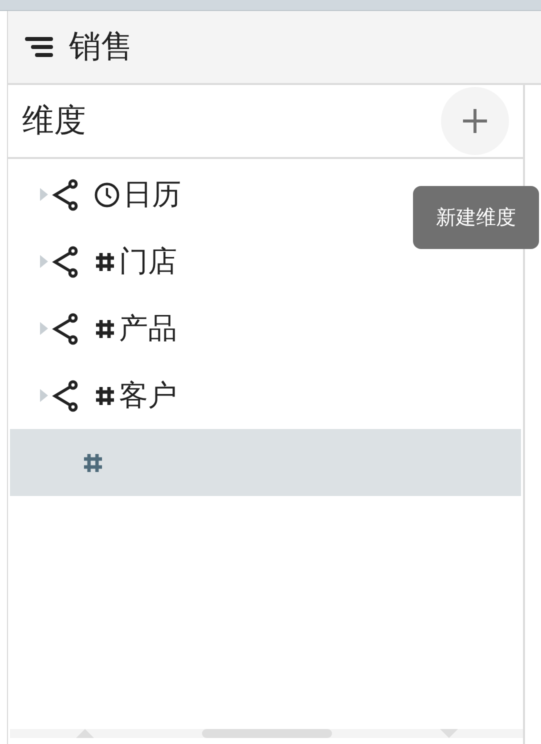  I want to click on scroll-up-icon, so click(85, 733).